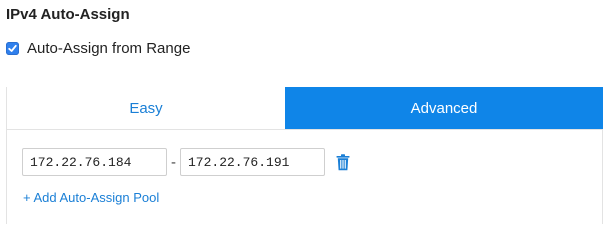 The image size is (608, 240). Describe the element at coordinates (109, 48) in the screenshot. I see `auto-assign-checkbox-label: Auto-Assign from Range` at that location.